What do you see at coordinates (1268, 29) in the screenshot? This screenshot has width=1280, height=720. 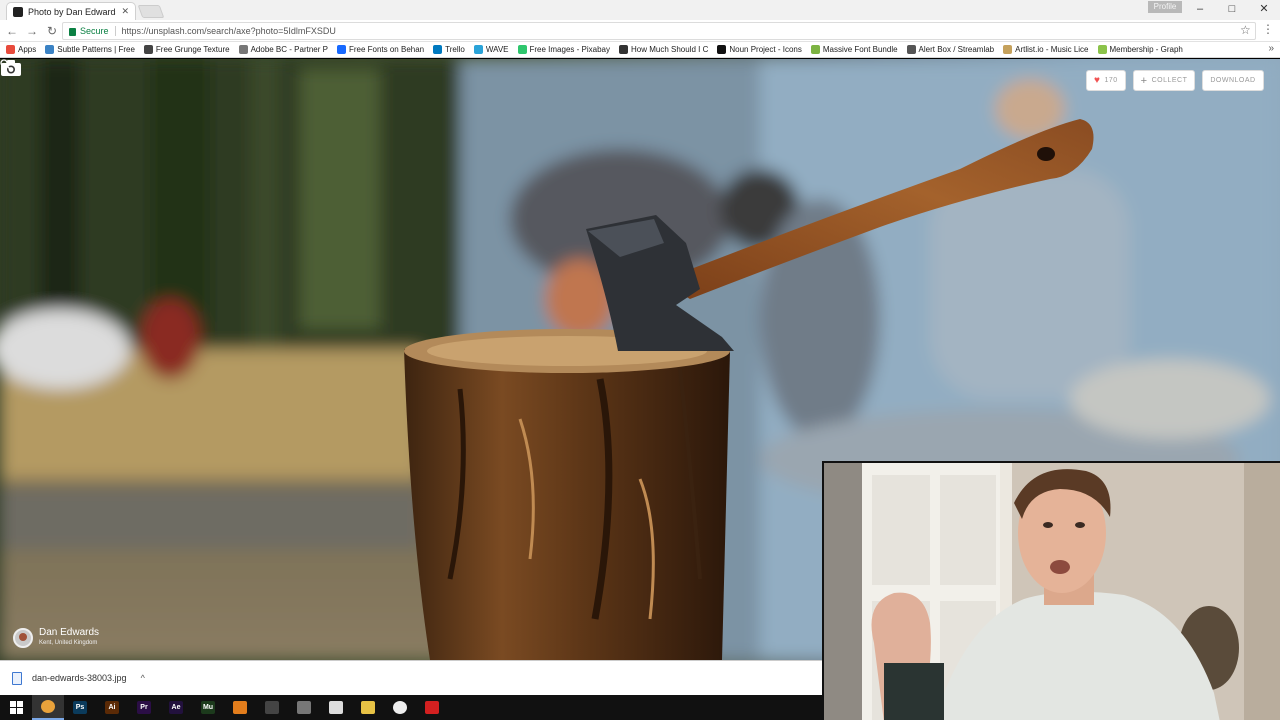 I see `browser-menu-icon: ⋮` at bounding box center [1268, 29].